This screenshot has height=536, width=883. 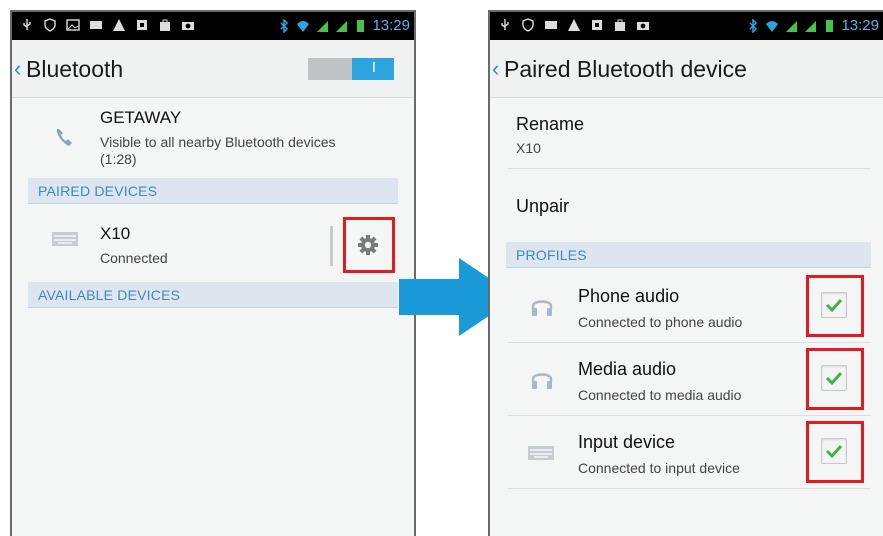 I want to click on unpair-label: Unpair, so click(x=543, y=206).